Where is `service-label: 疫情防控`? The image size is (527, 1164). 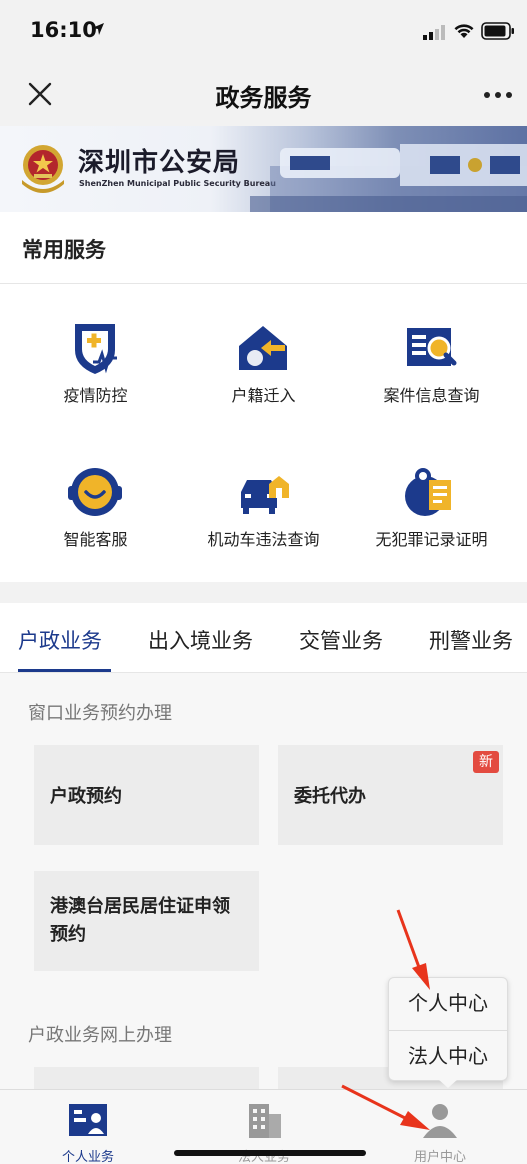 service-label: 疫情防控 is located at coordinates (95, 395).